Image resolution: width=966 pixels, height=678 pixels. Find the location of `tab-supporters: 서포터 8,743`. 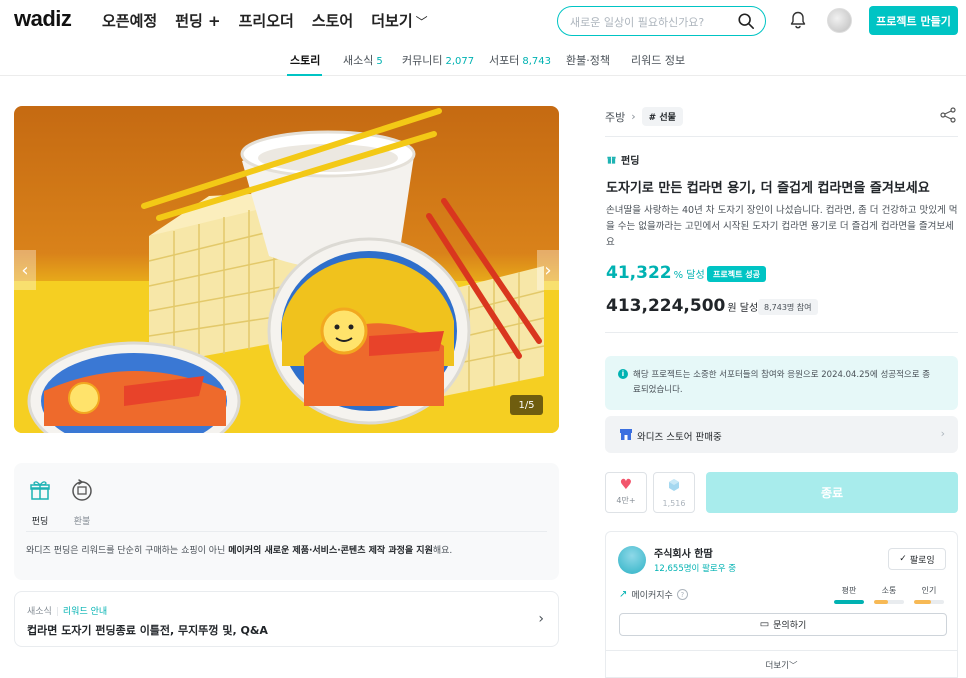

tab-supporters: 서포터 8,743 is located at coordinates (520, 60).